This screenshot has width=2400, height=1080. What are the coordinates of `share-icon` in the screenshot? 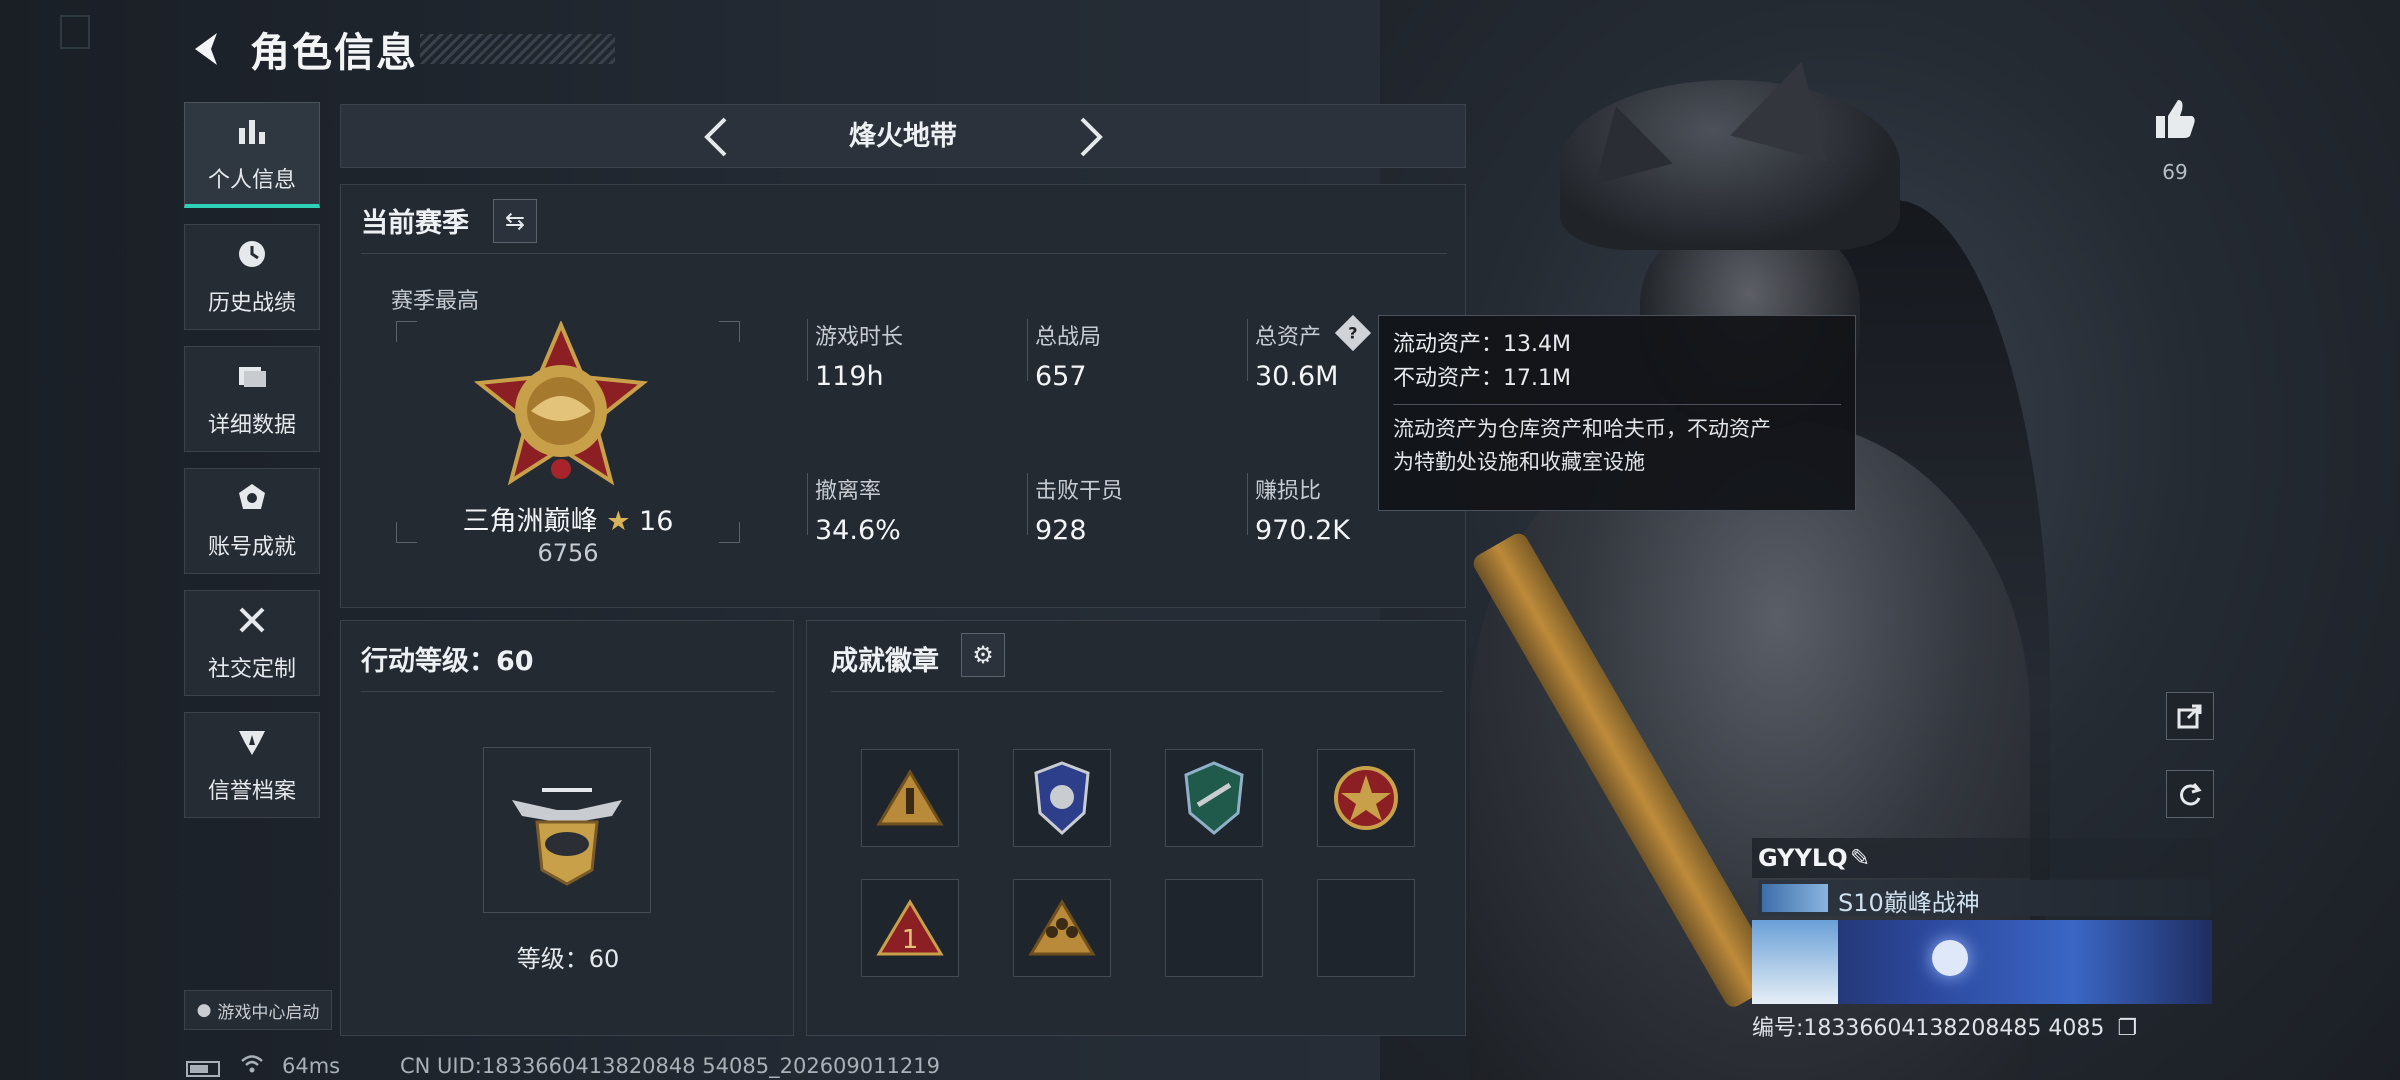 It's located at (2189, 716).